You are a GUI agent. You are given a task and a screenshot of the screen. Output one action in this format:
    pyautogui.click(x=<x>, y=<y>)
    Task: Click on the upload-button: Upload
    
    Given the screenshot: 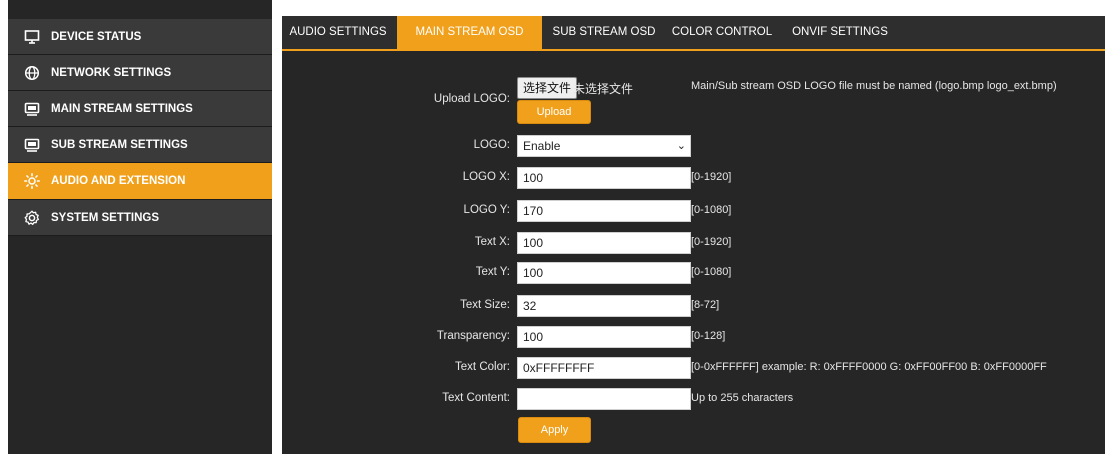 What is the action you would take?
    pyautogui.click(x=554, y=112)
    